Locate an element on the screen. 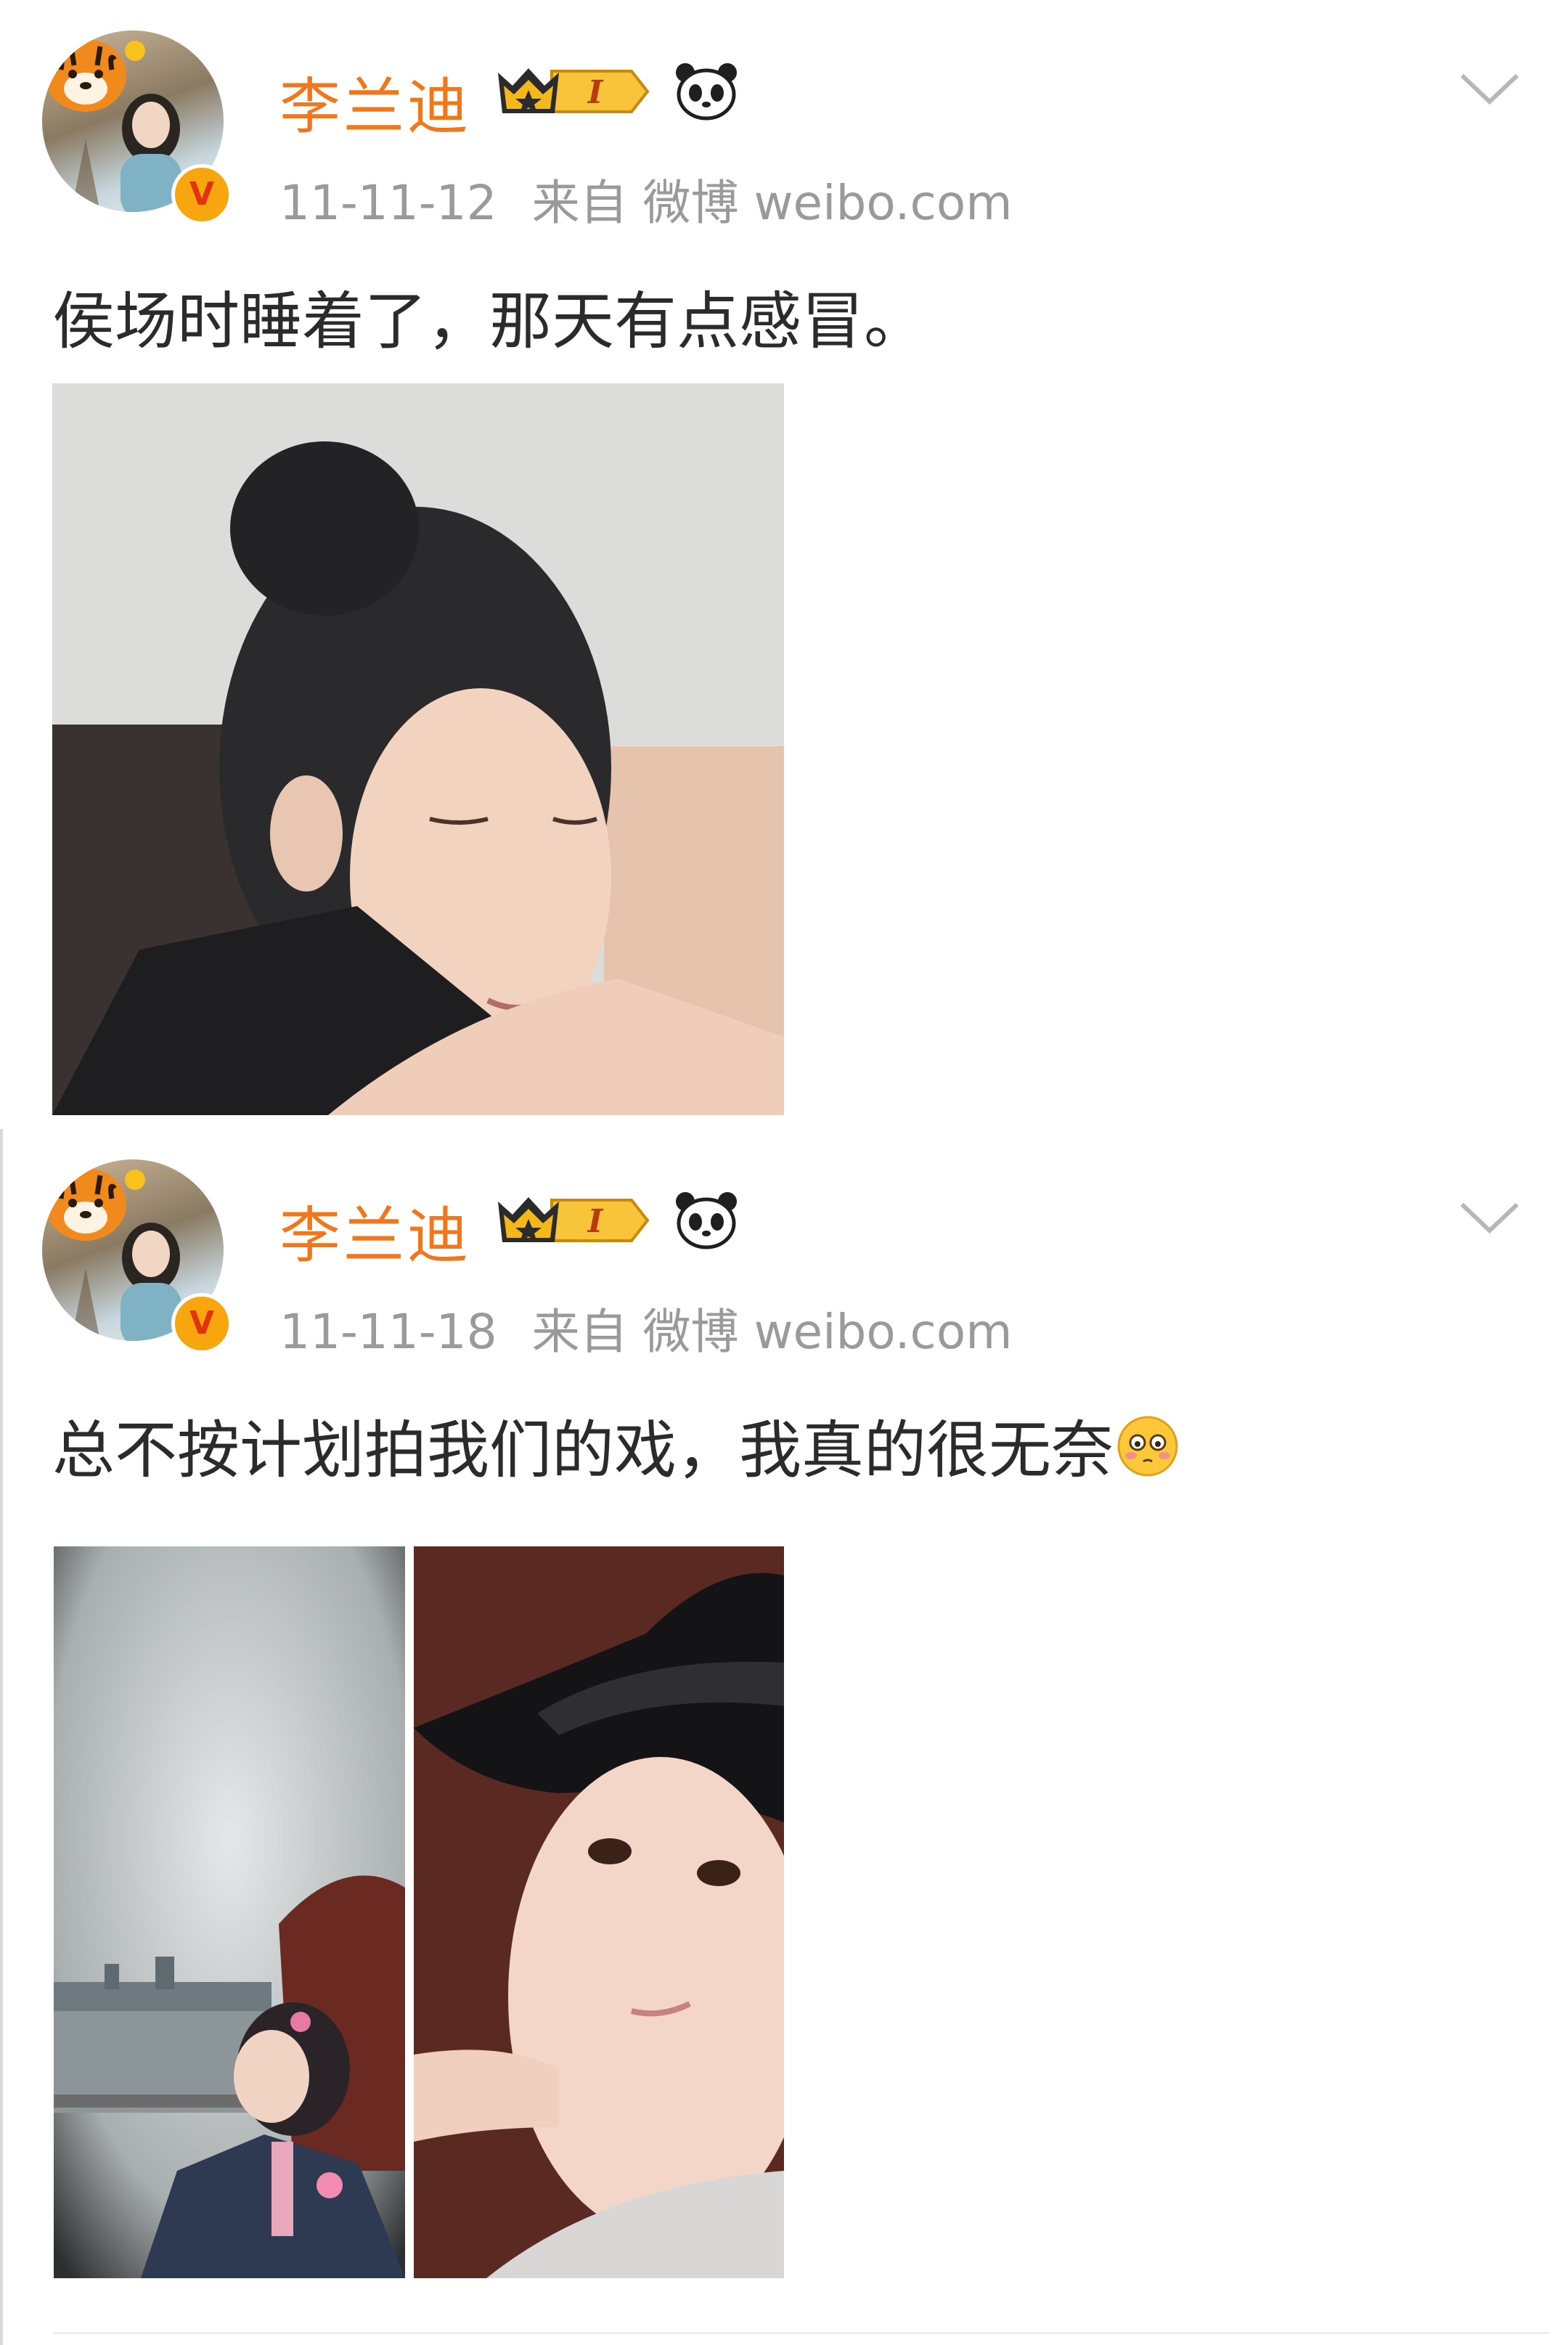  post-text: 侯场时睡着了，那天有点感冒。 is located at coordinates (489, 321).